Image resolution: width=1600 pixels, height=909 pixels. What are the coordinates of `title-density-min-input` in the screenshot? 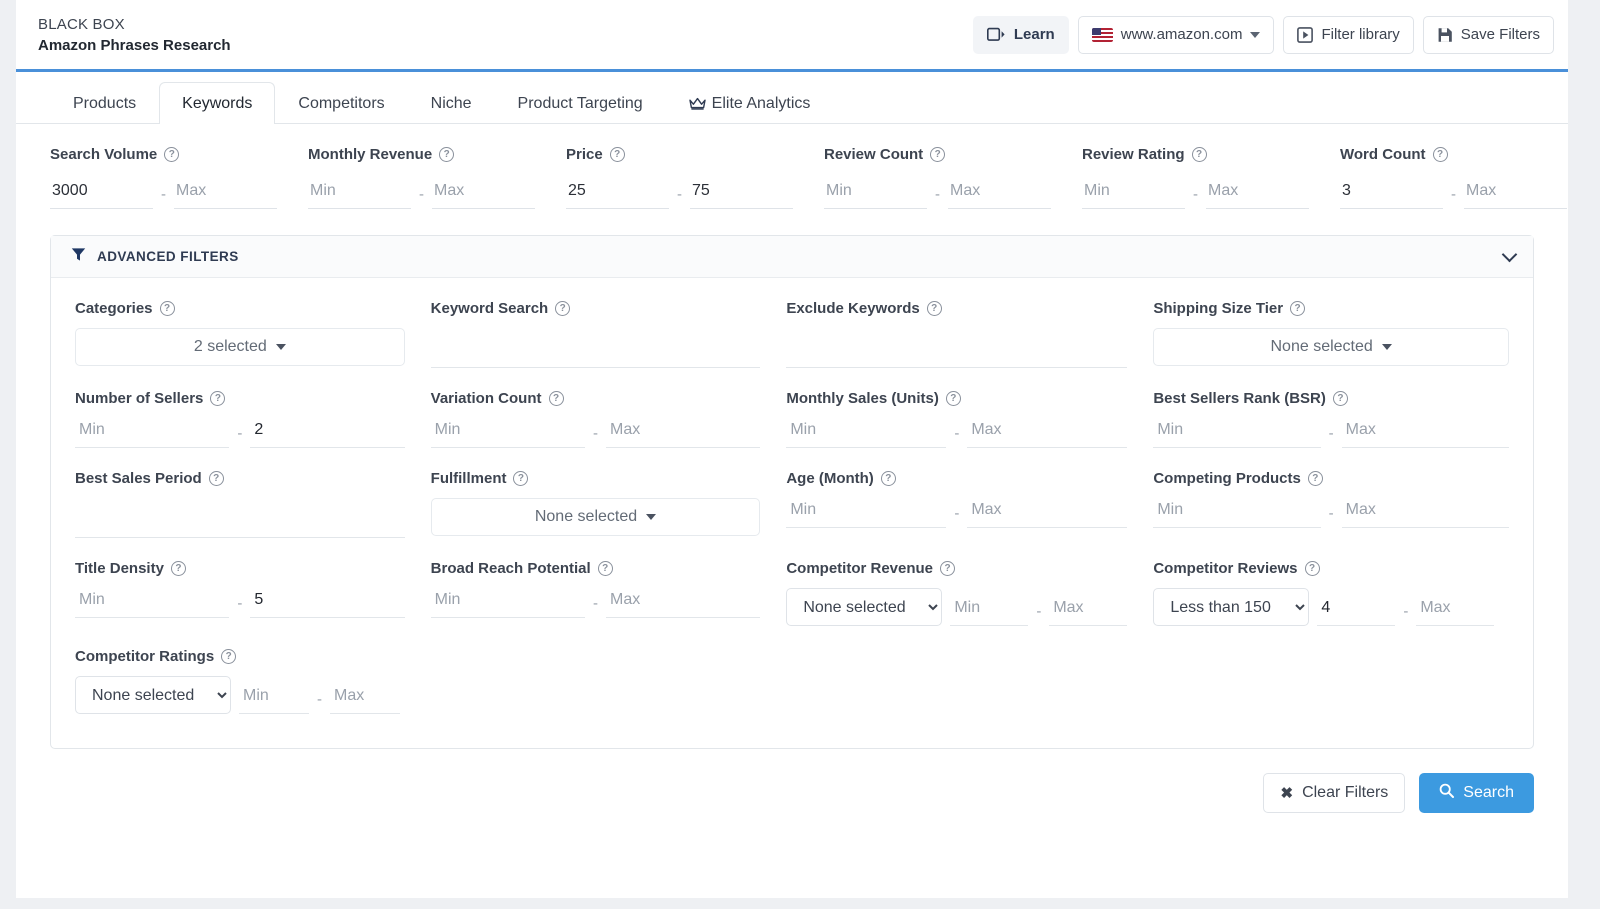 It's located at (152, 603).